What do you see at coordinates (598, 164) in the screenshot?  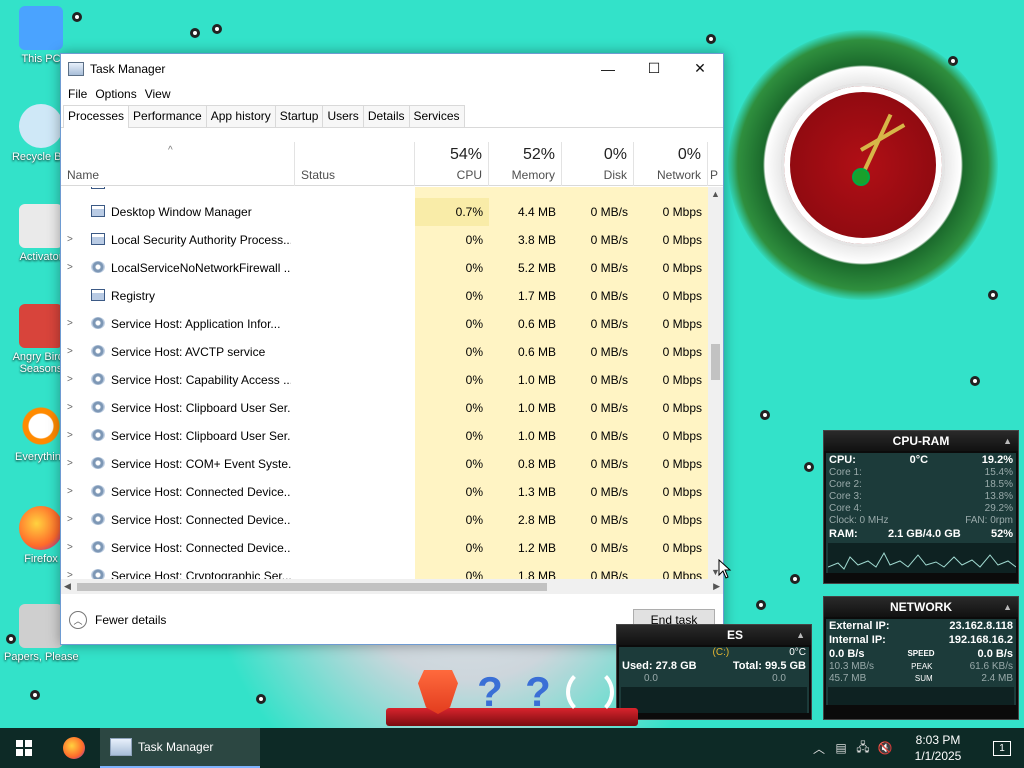 I see `column-header-disk: 0% Disk` at bounding box center [598, 164].